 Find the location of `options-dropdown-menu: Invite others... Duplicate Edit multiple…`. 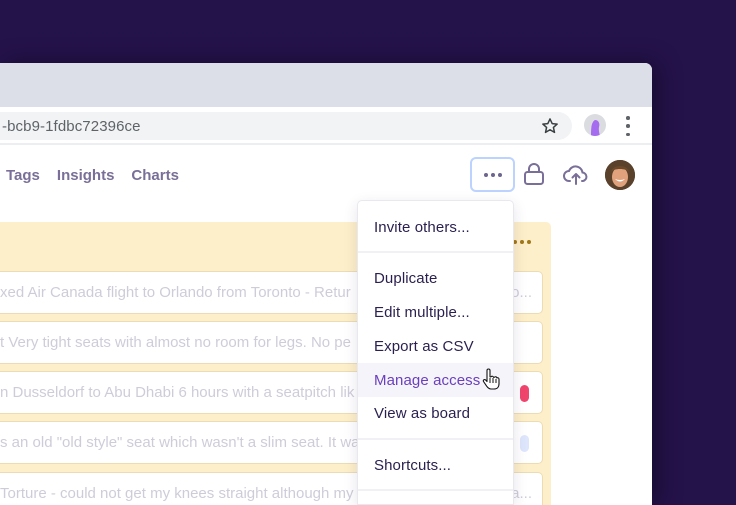

options-dropdown-menu: Invite others... Duplicate Edit multiple… is located at coordinates (435, 352).